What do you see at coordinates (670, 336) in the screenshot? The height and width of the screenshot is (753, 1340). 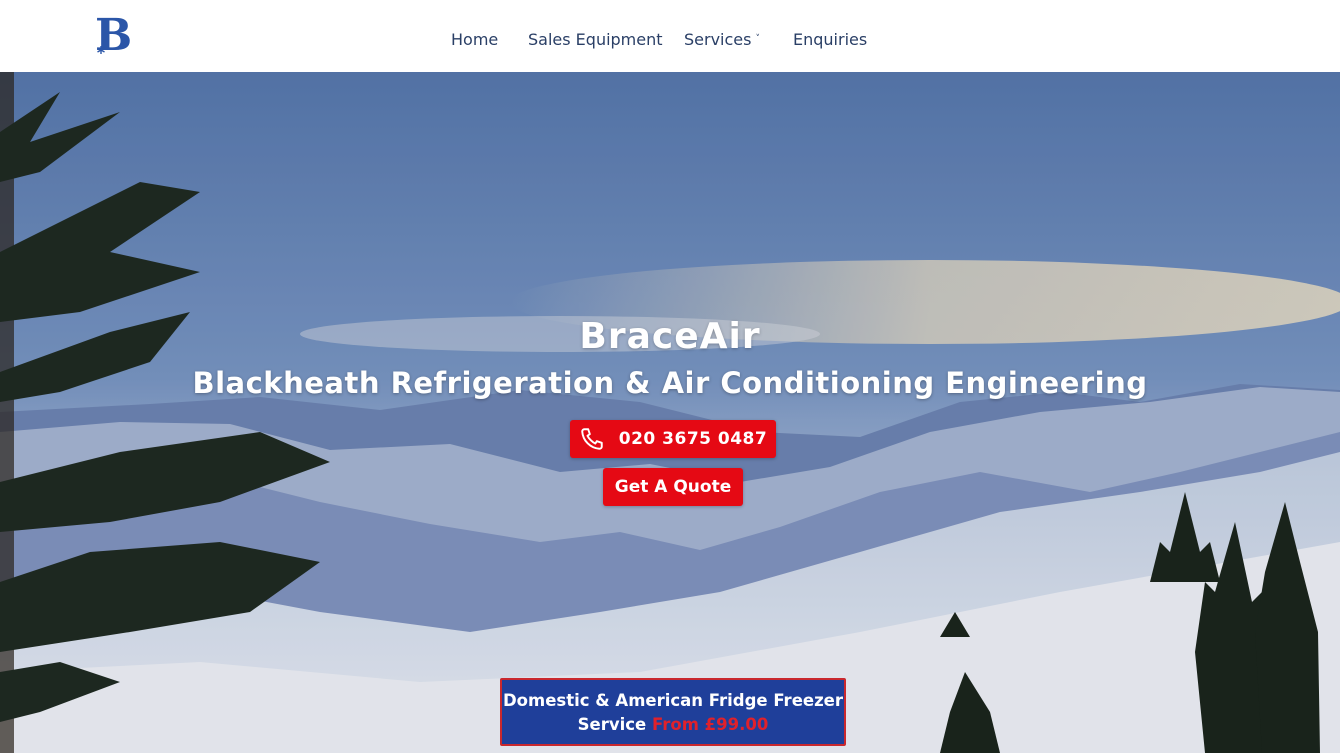 I see `hero-title: BraceAir` at bounding box center [670, 336].